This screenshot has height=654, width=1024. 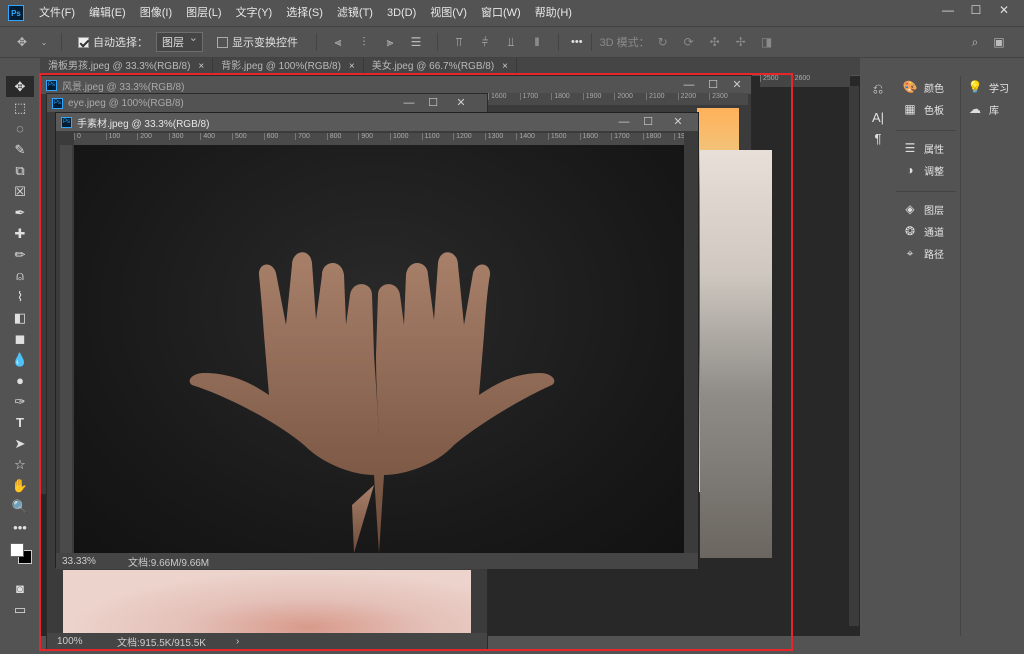 What do you see at coordinates (237, 641) in the screenshot?
I see `chevron-right-icon: ›` at bounding box center [237, 641].